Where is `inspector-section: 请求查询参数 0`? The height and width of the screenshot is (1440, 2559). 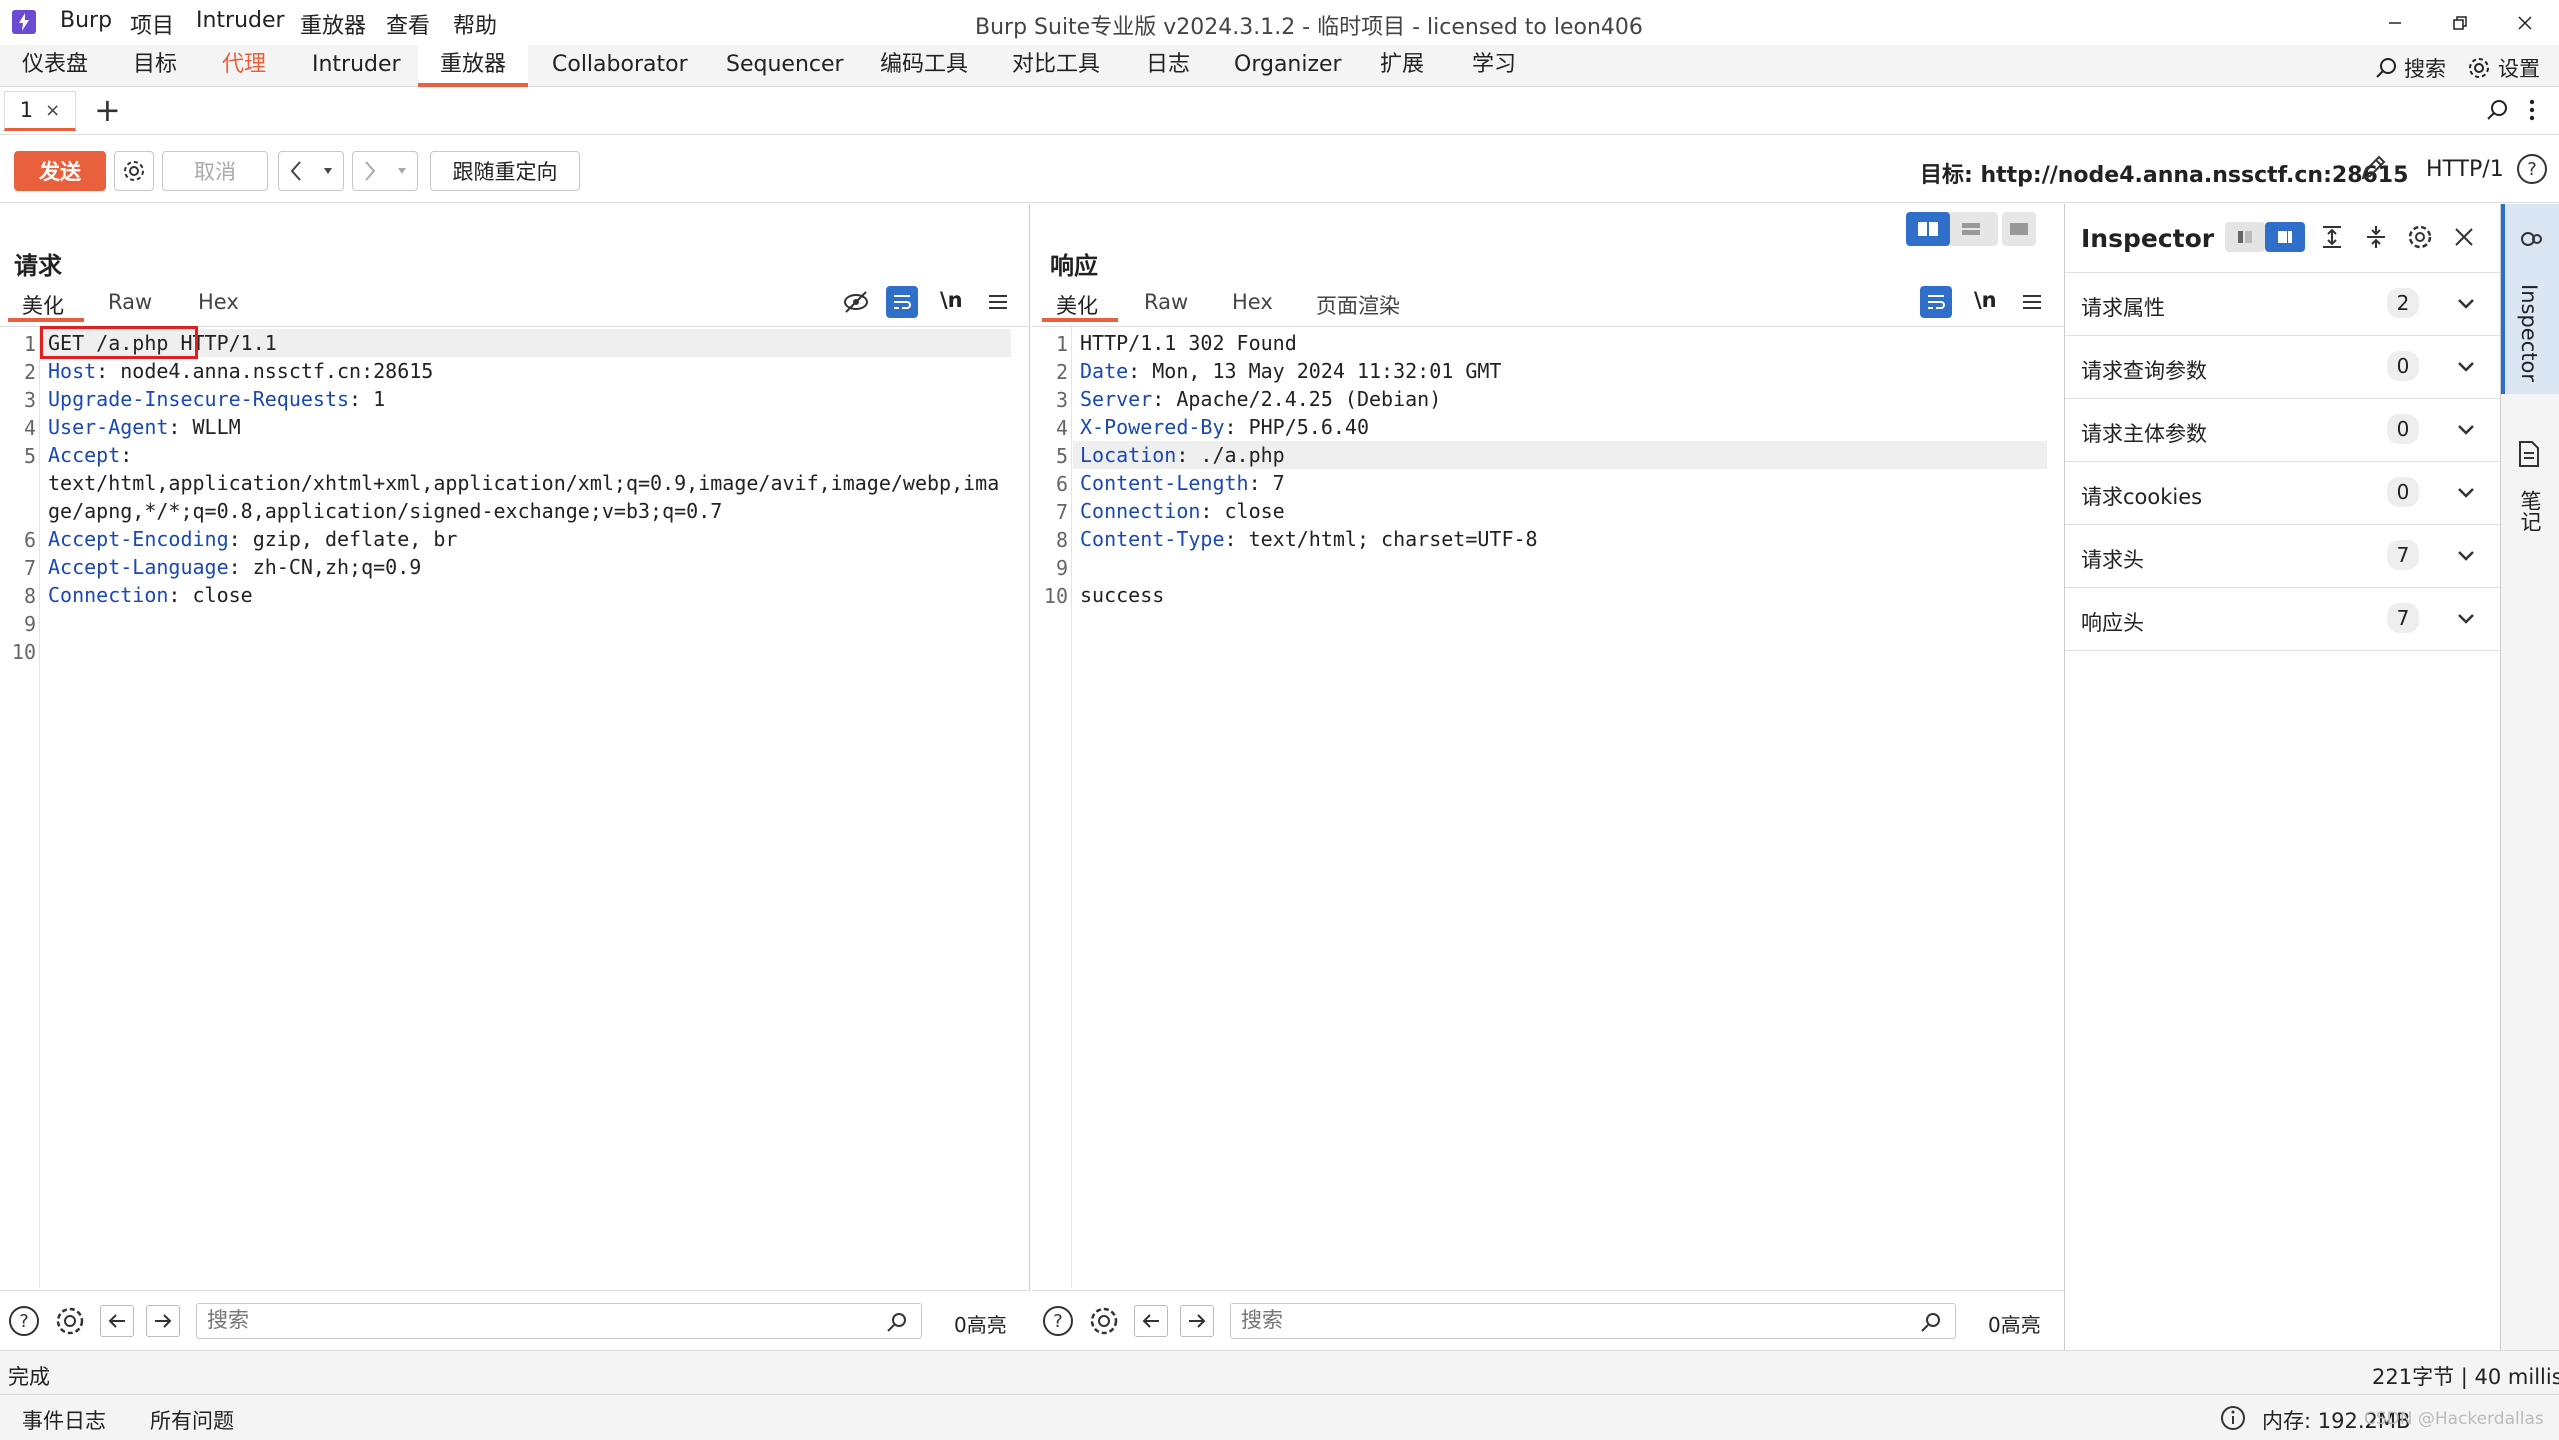 inspector-section: 请求查询参数 0 is located at coordinates (2283, 367).